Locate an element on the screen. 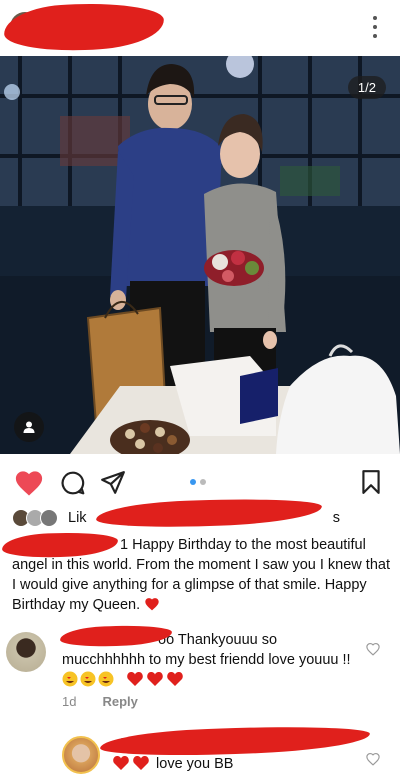 The image size is (400, 778). more-vertical-icon is located at coordinates (375, 27).